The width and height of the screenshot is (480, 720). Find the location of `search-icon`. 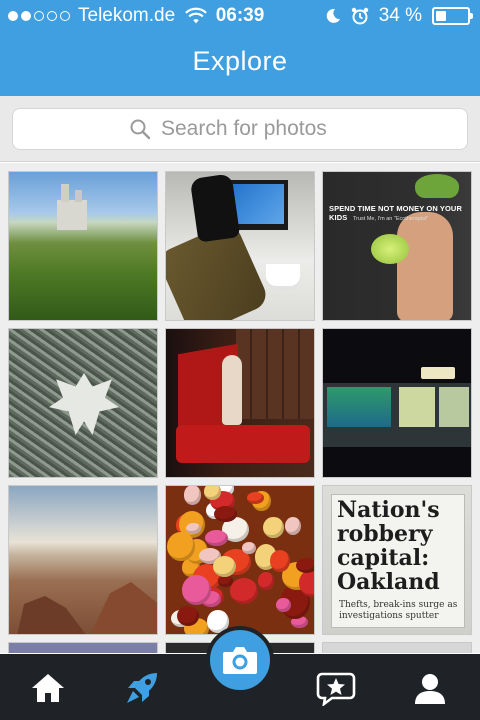

search-icon is located at coordinates (140, 129).